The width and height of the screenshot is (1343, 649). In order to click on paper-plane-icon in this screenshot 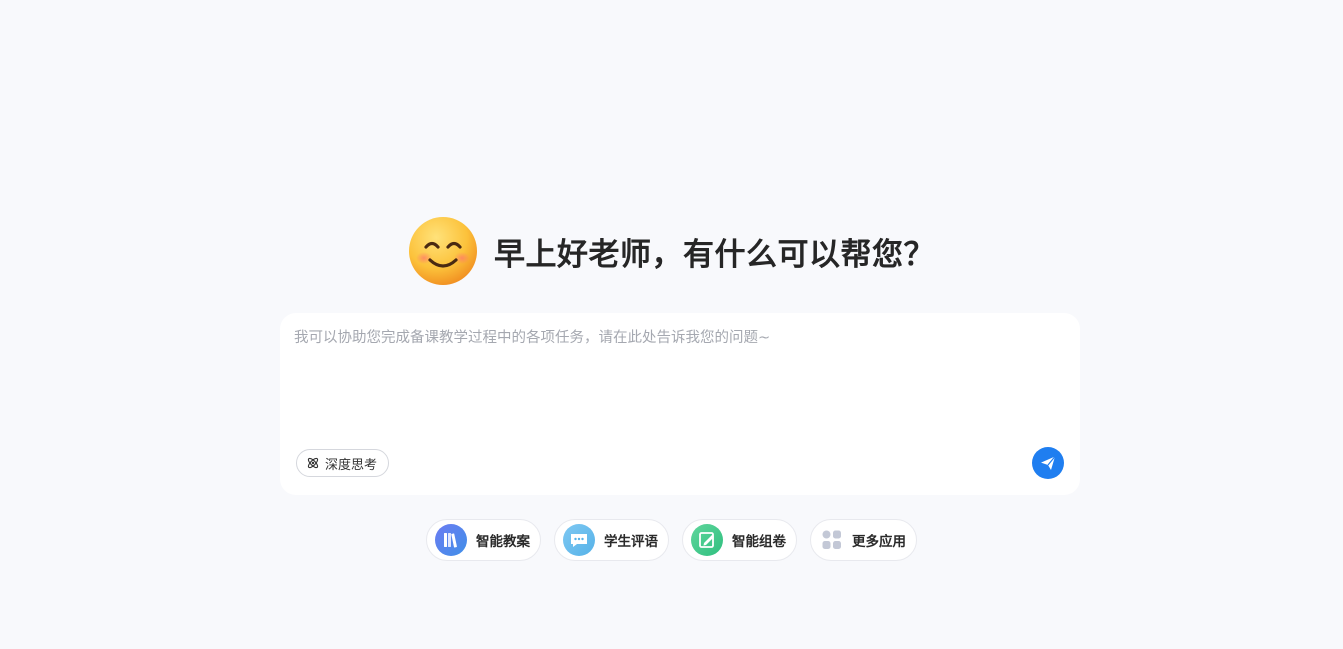, I will do `click(1048, 463)`.